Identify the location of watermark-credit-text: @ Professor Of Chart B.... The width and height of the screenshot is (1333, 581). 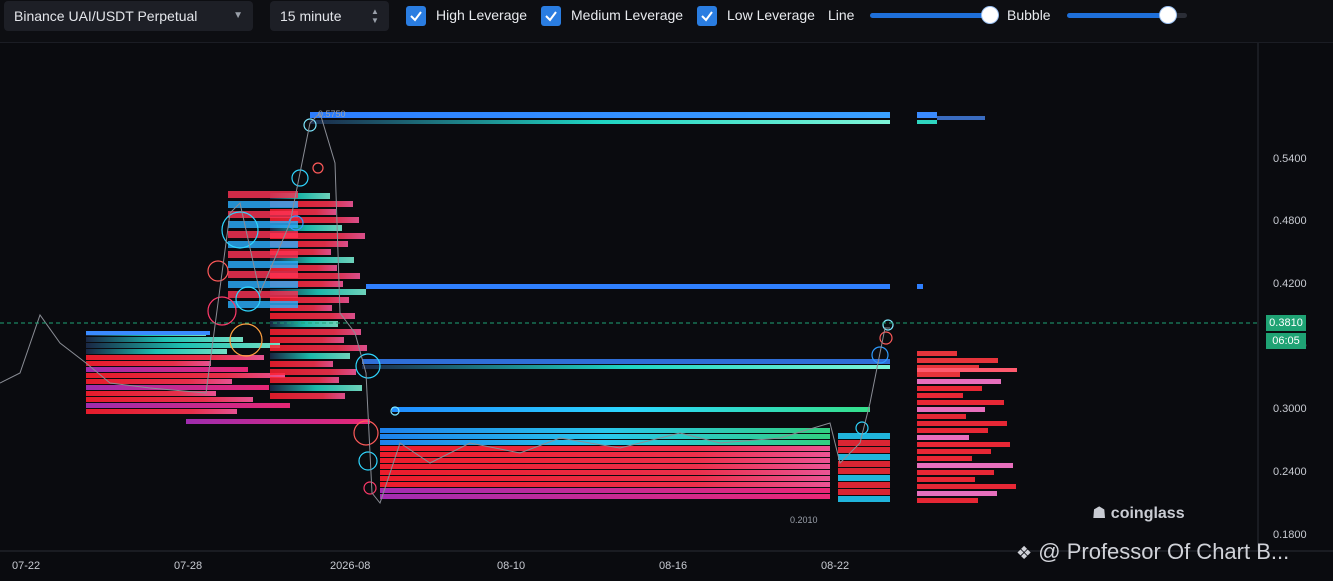
(1164, 551).